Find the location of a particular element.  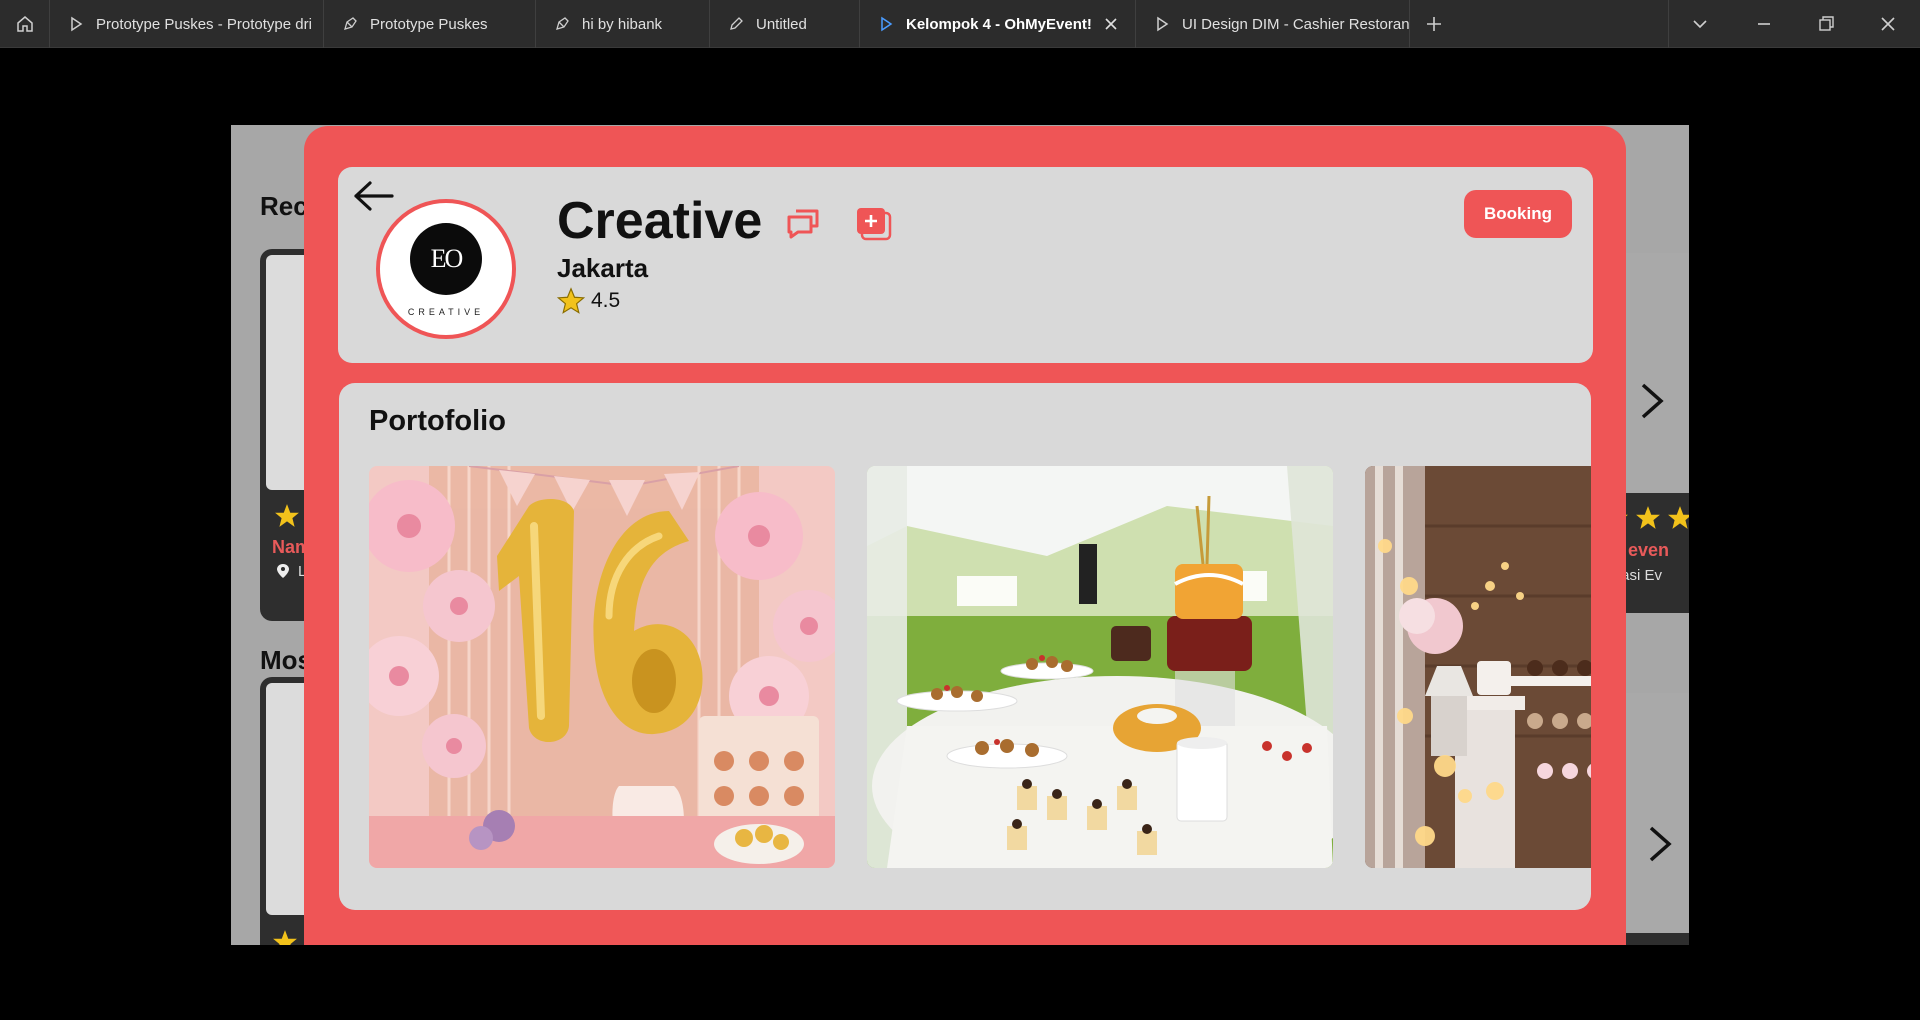

vendor-rating: 4.5 is located at coordinates (606, 300).